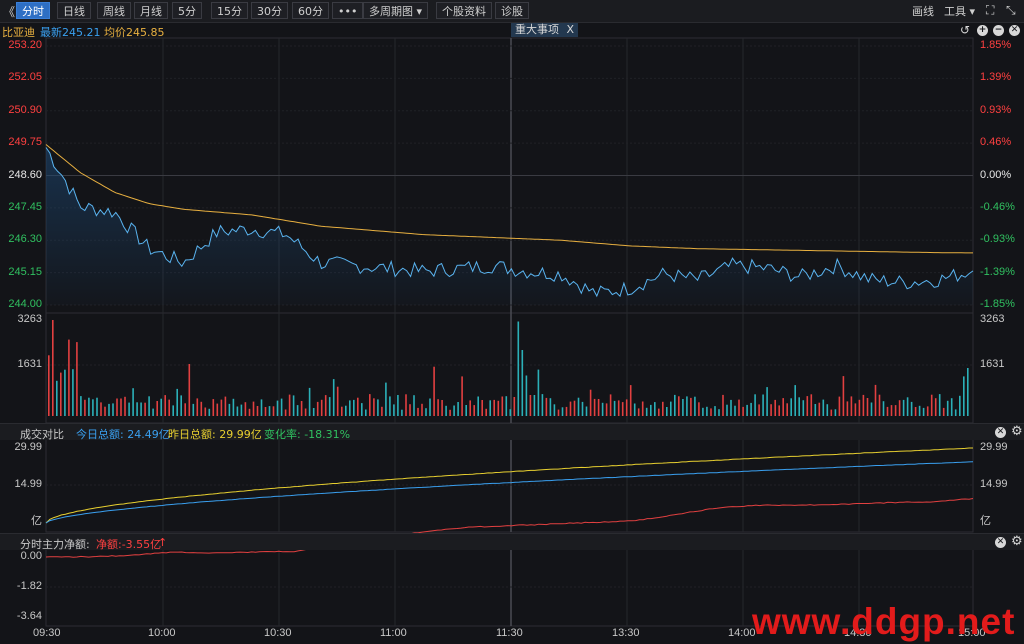 The height and width of the screenshot is (644, 1024). I want to click on watermark: www.ddgp.net, so click(884, 621).